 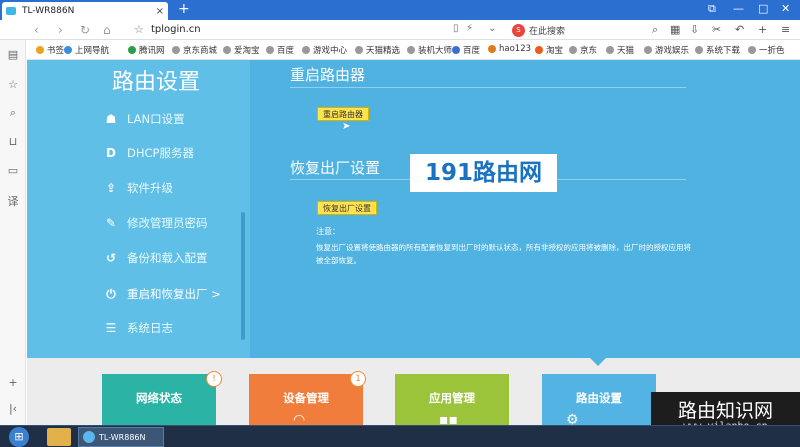 What do you see at coordinates (716, 29) in the screenshot?
I see `cut-icon: ✂` at bounding box center [716, 29].